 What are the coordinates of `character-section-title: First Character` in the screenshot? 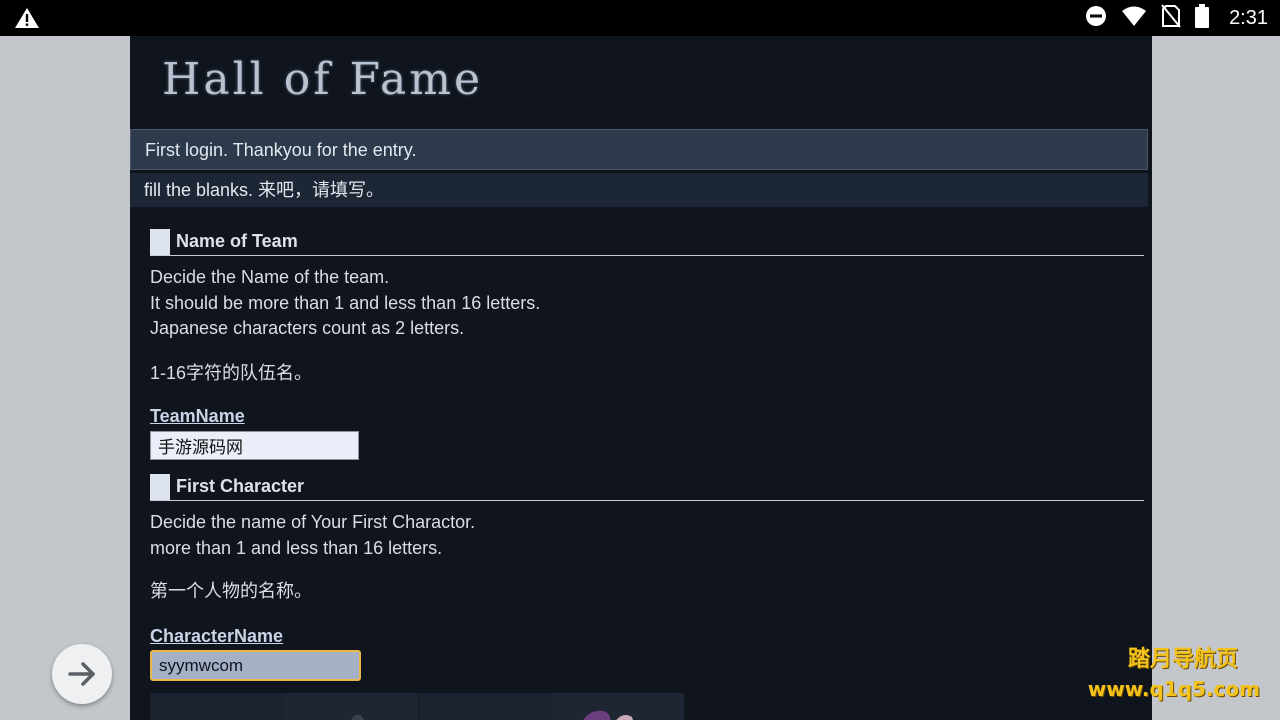 It's located at (240, 486).